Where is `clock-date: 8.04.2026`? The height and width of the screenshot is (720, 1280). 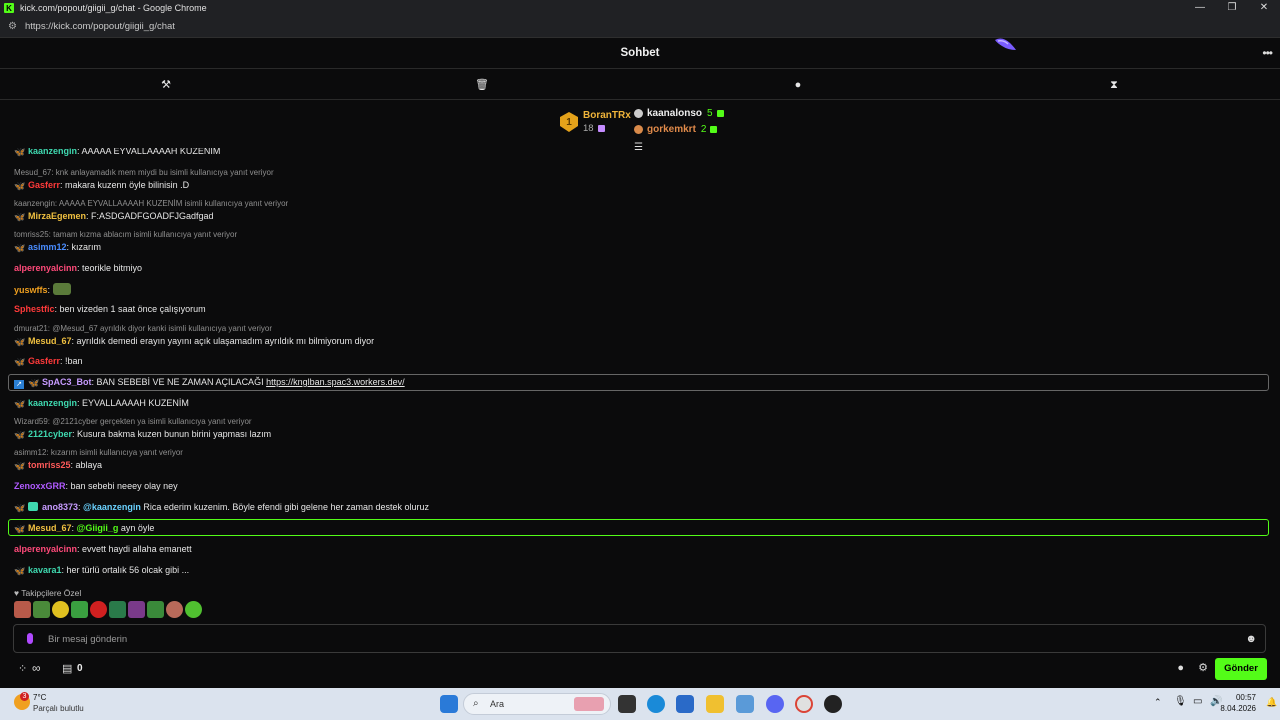 clock-date: 8.04.2026 is located at coordinates (1238, 708).